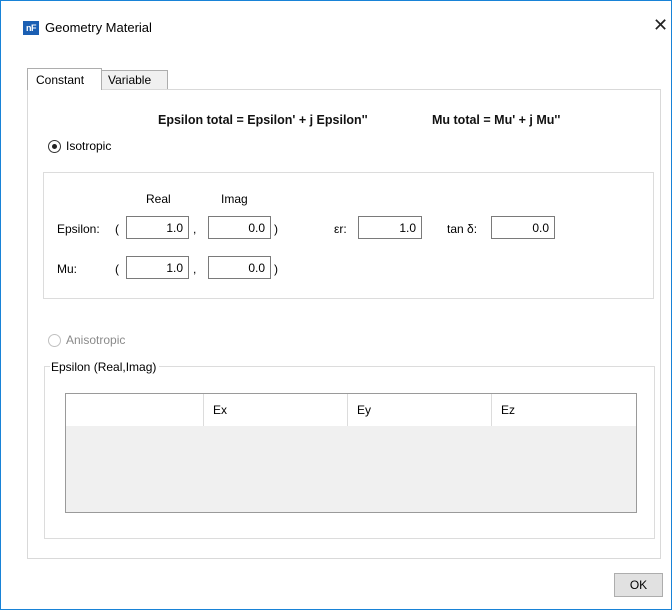 This screenshot has height=610, width=672. What do you see at coordinates (88, 146) in the screenshot?
I see `isotropic-label: Isotropic` at bounding box center [88, 146].